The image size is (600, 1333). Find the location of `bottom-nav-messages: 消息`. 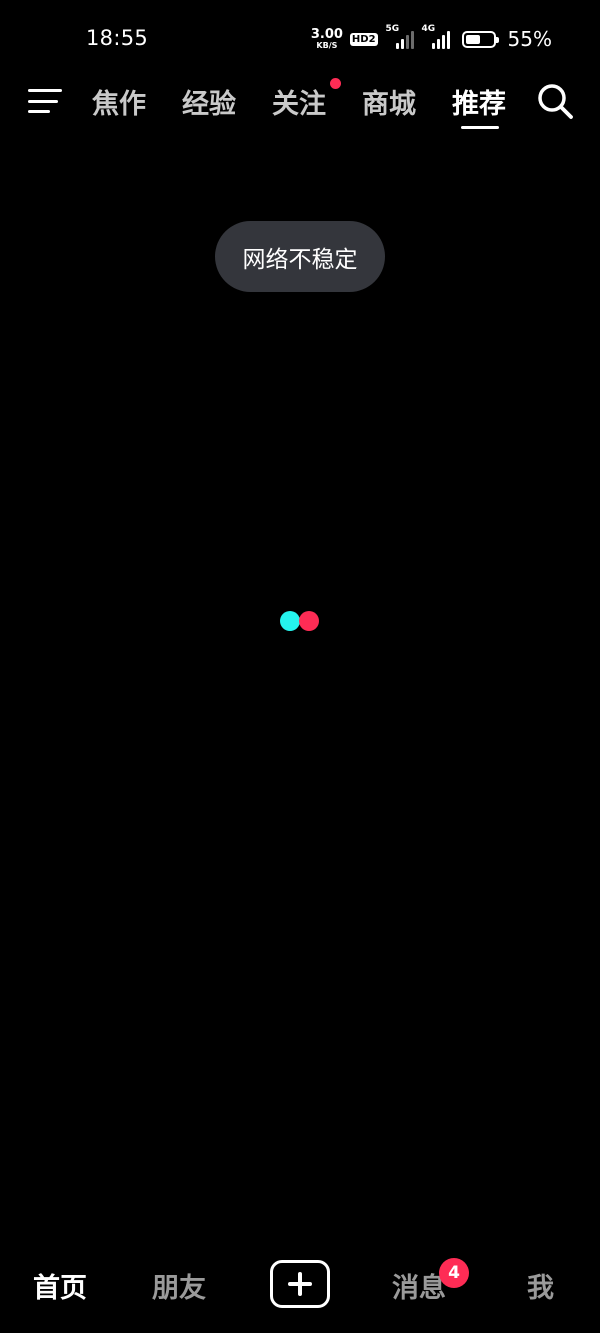

bottom-nav-messages: 消息 is located at coordinates (419, 1285).